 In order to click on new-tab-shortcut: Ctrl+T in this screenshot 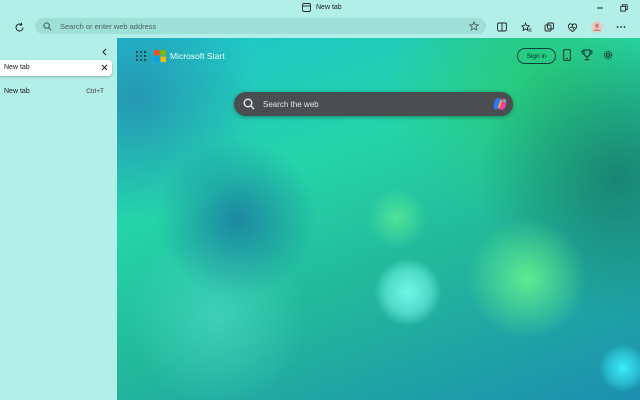, I will do `click(95, 91)`.